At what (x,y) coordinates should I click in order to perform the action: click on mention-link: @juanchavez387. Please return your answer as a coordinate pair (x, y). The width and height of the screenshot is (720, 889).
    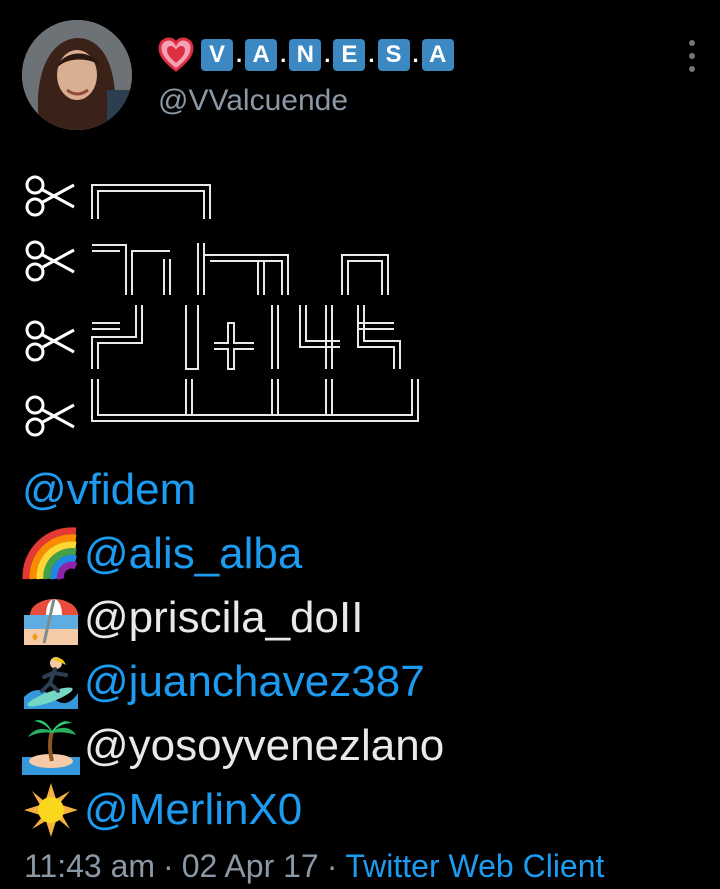
    Looking at the image, I should click on (254, 682).